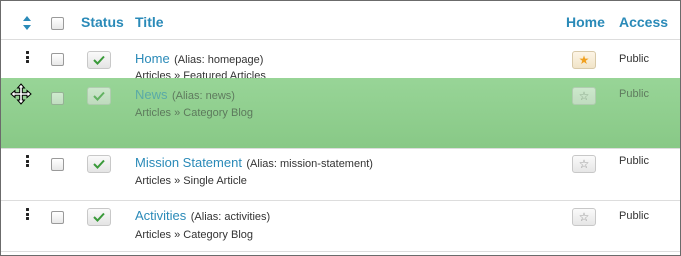  Describe the element at coordinates (57, 23) in the screenshot. I see `select-all-checkbox` at that location.